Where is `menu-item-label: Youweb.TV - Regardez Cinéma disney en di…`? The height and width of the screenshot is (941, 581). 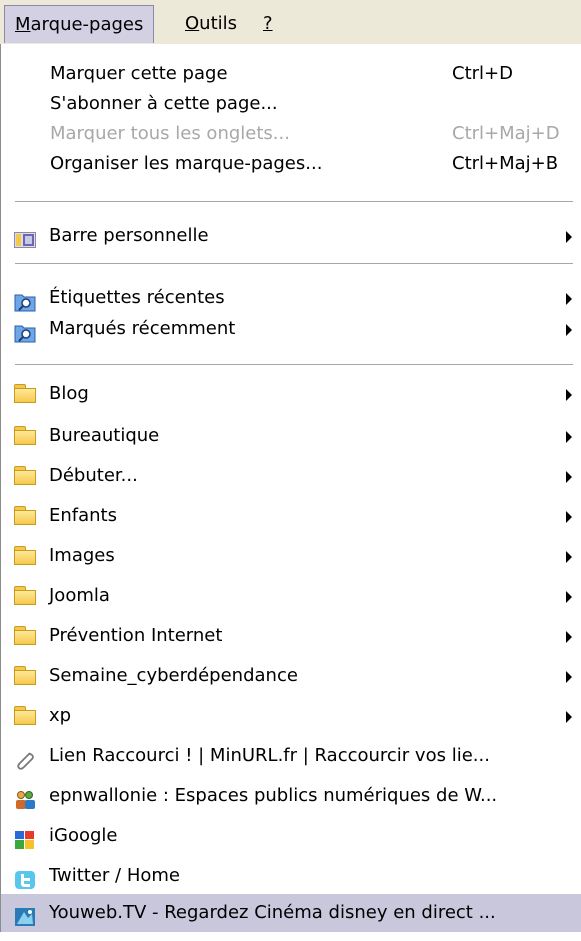
menu-item-label: Youweb.TV - Regardez Cinéma disney en di… is located at coordinates (272, 912).